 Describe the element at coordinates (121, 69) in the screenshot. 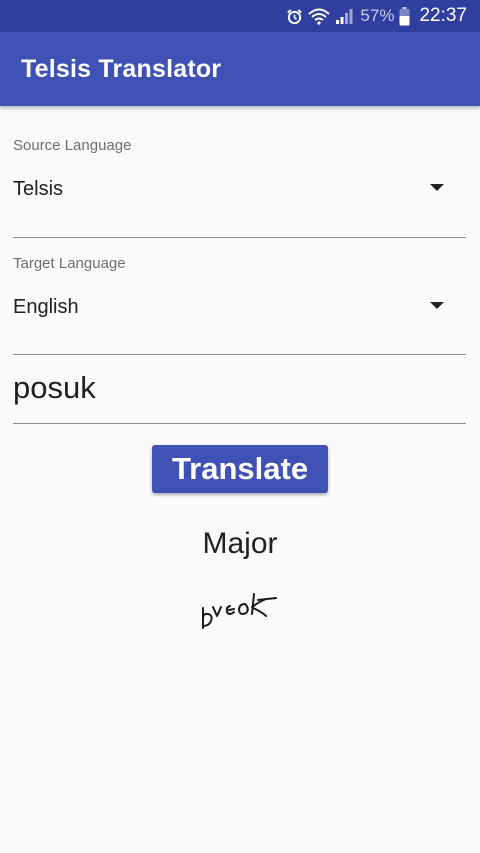

I see `app-title: Telsis Translator` at that location.